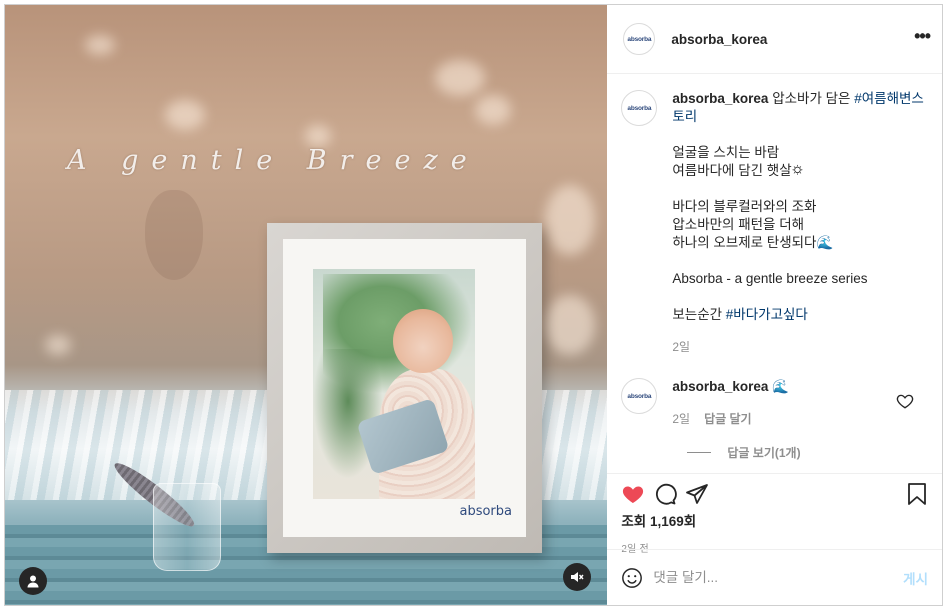 The height and width of the screenshot is (614, 951). What do you see at coordinates (738, 224) in the screenshot?
I see `caption-line: 압소바만의 패턴을 더해` at bounding box center [738, 224].